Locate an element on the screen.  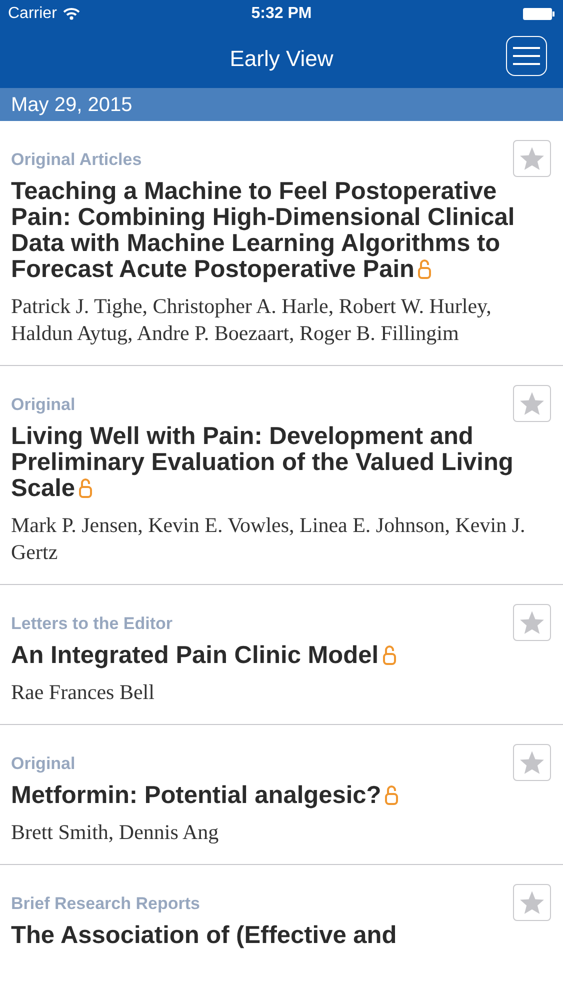
carrier-label: Carrier is located at coordinates (32, 14).